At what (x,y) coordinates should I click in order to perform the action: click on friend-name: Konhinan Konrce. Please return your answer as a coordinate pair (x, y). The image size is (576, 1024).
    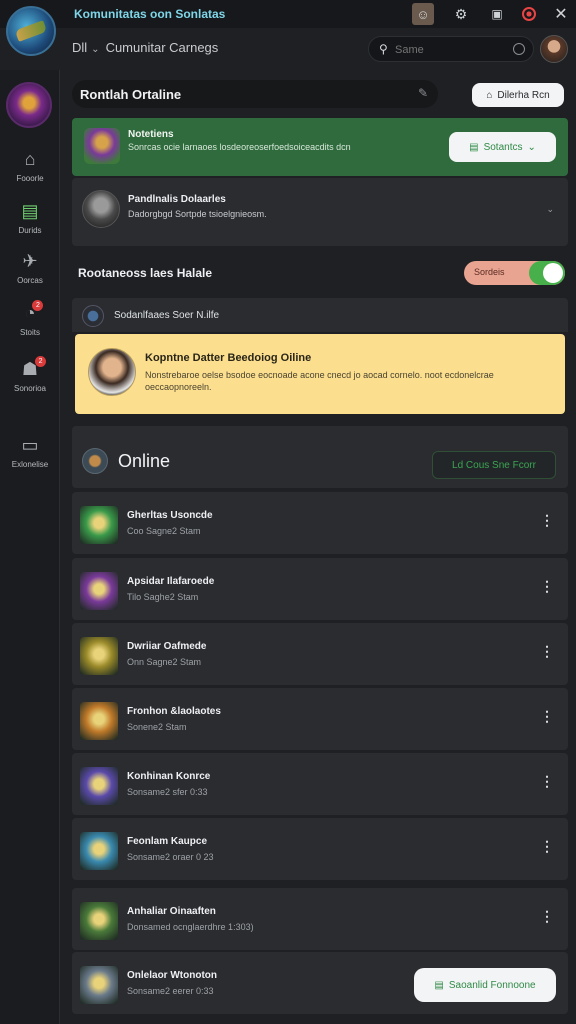
    Looking at the image, I should click on (169, 776).